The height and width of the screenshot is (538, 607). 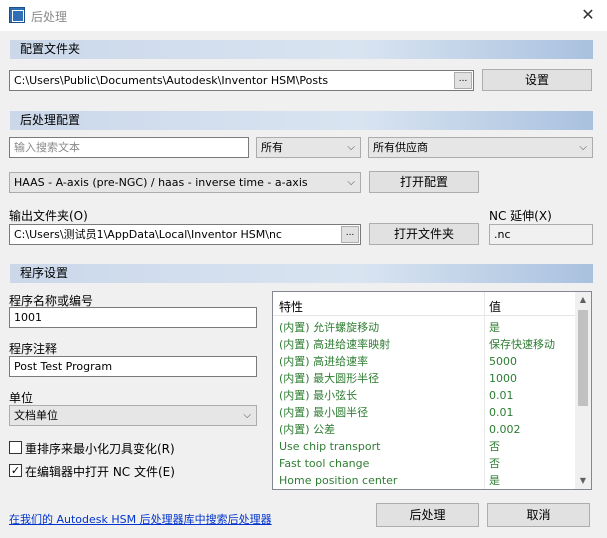 I want to click on reorder-checkbox, so click(x=15, y=447).